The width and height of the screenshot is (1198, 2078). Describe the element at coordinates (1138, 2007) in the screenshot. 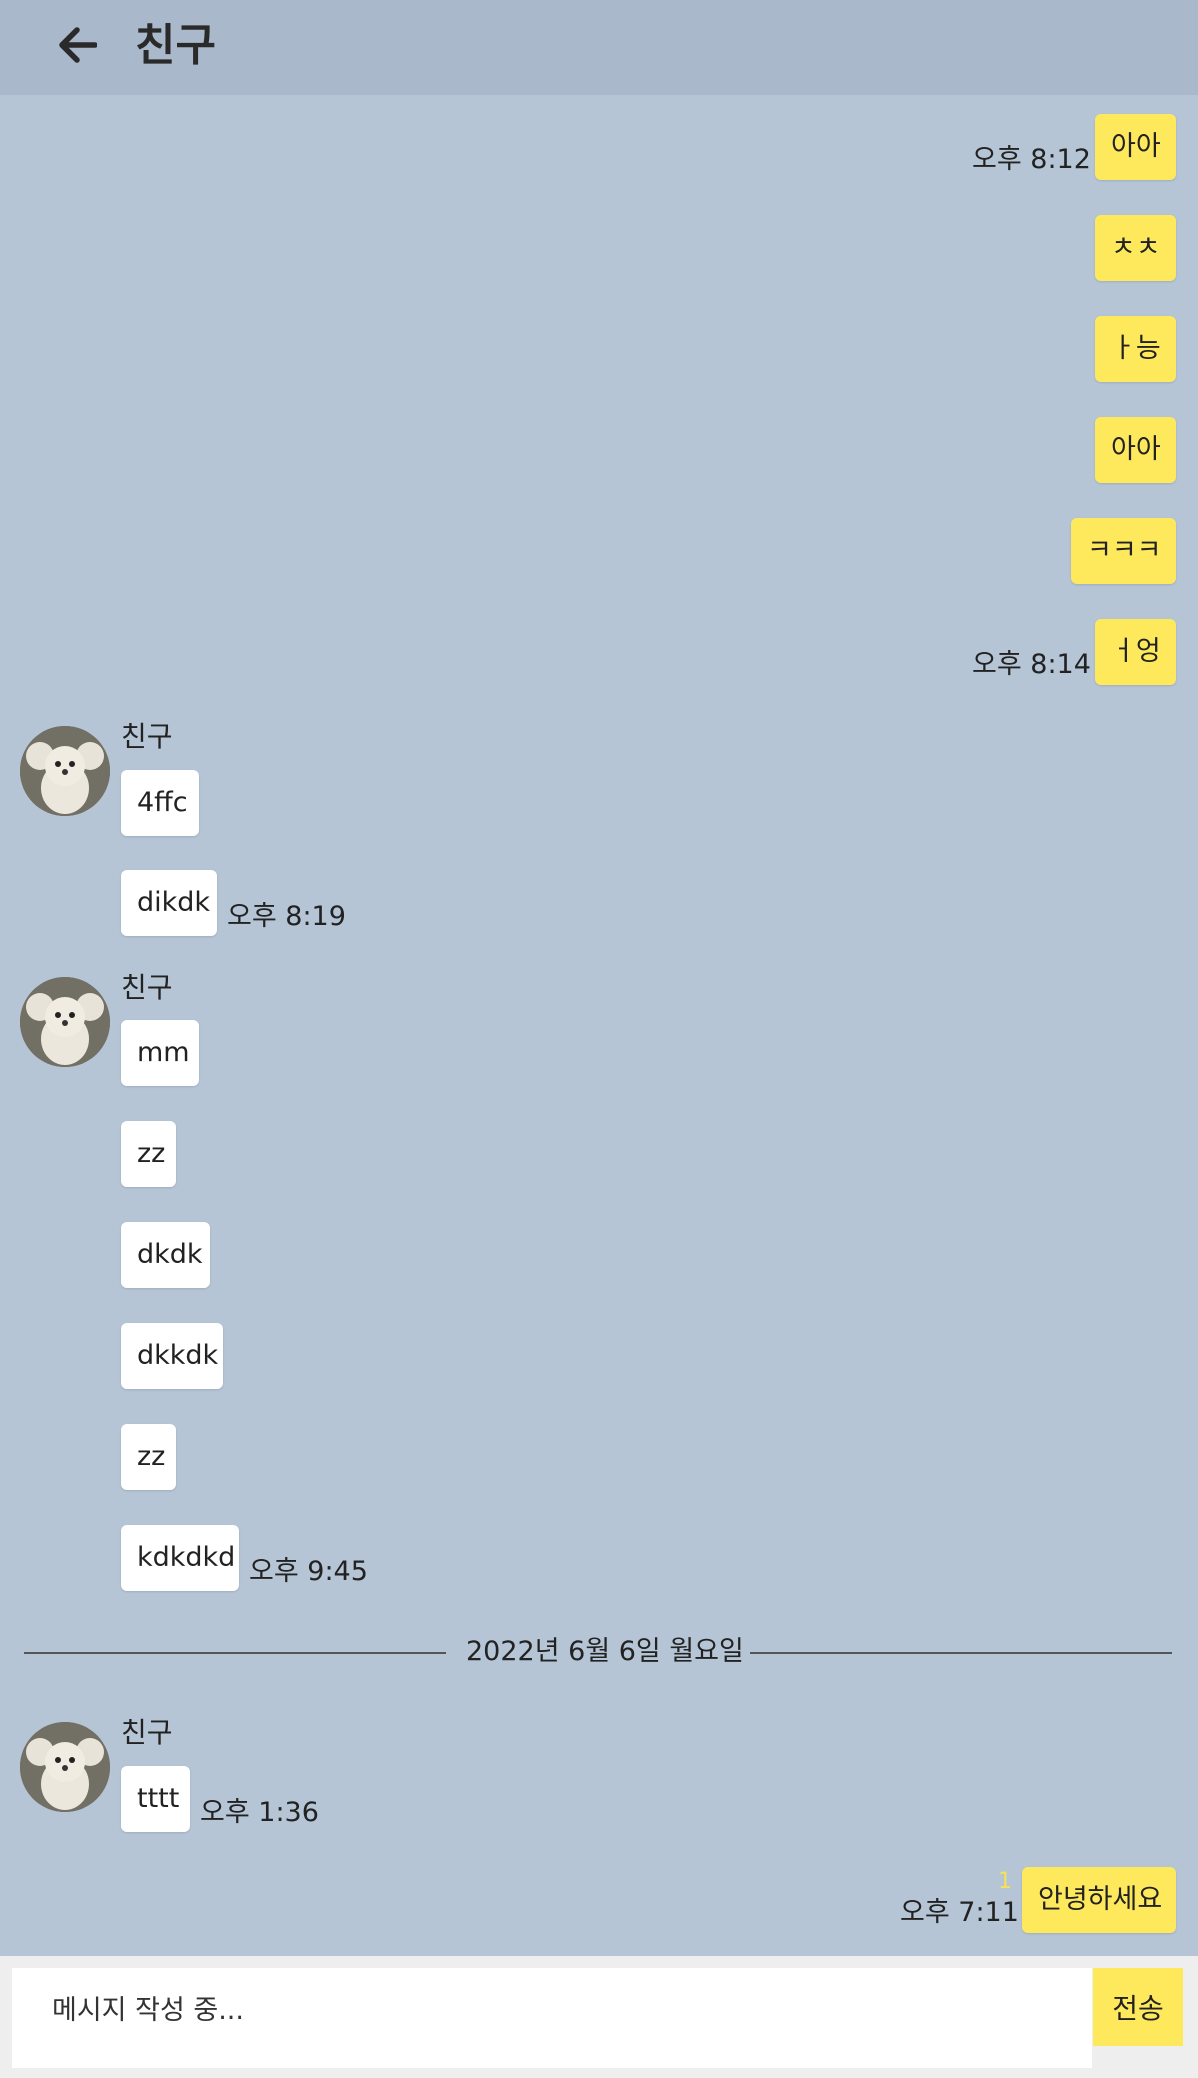

I see `send-button: 전송` at that location.